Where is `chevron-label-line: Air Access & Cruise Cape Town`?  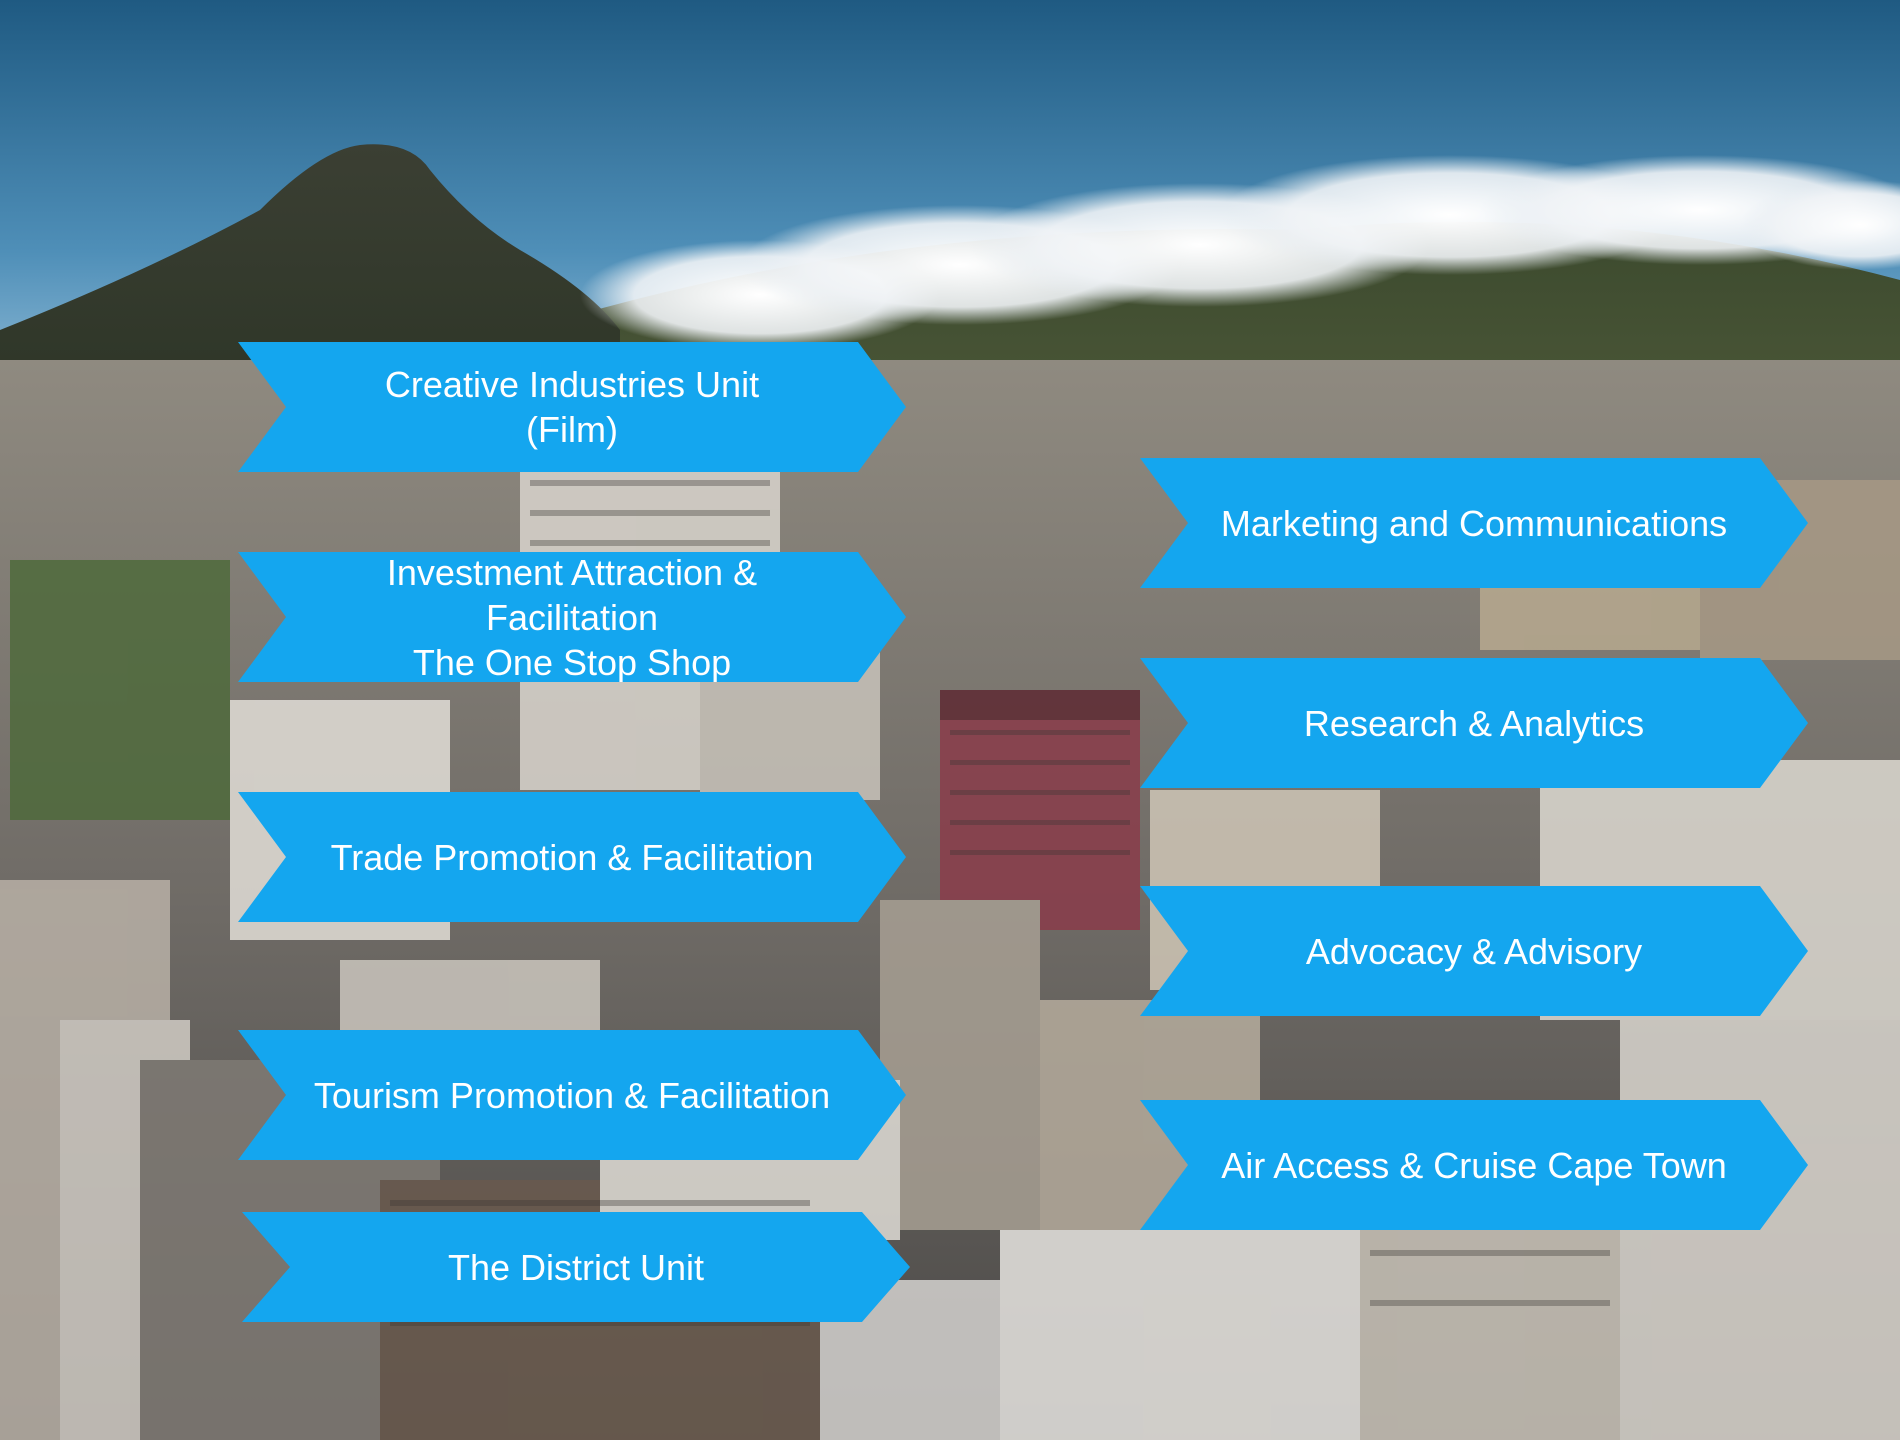
chevron-label-line: Air Access & Cruise Cape Town is located at coordinates (1474, 1165).